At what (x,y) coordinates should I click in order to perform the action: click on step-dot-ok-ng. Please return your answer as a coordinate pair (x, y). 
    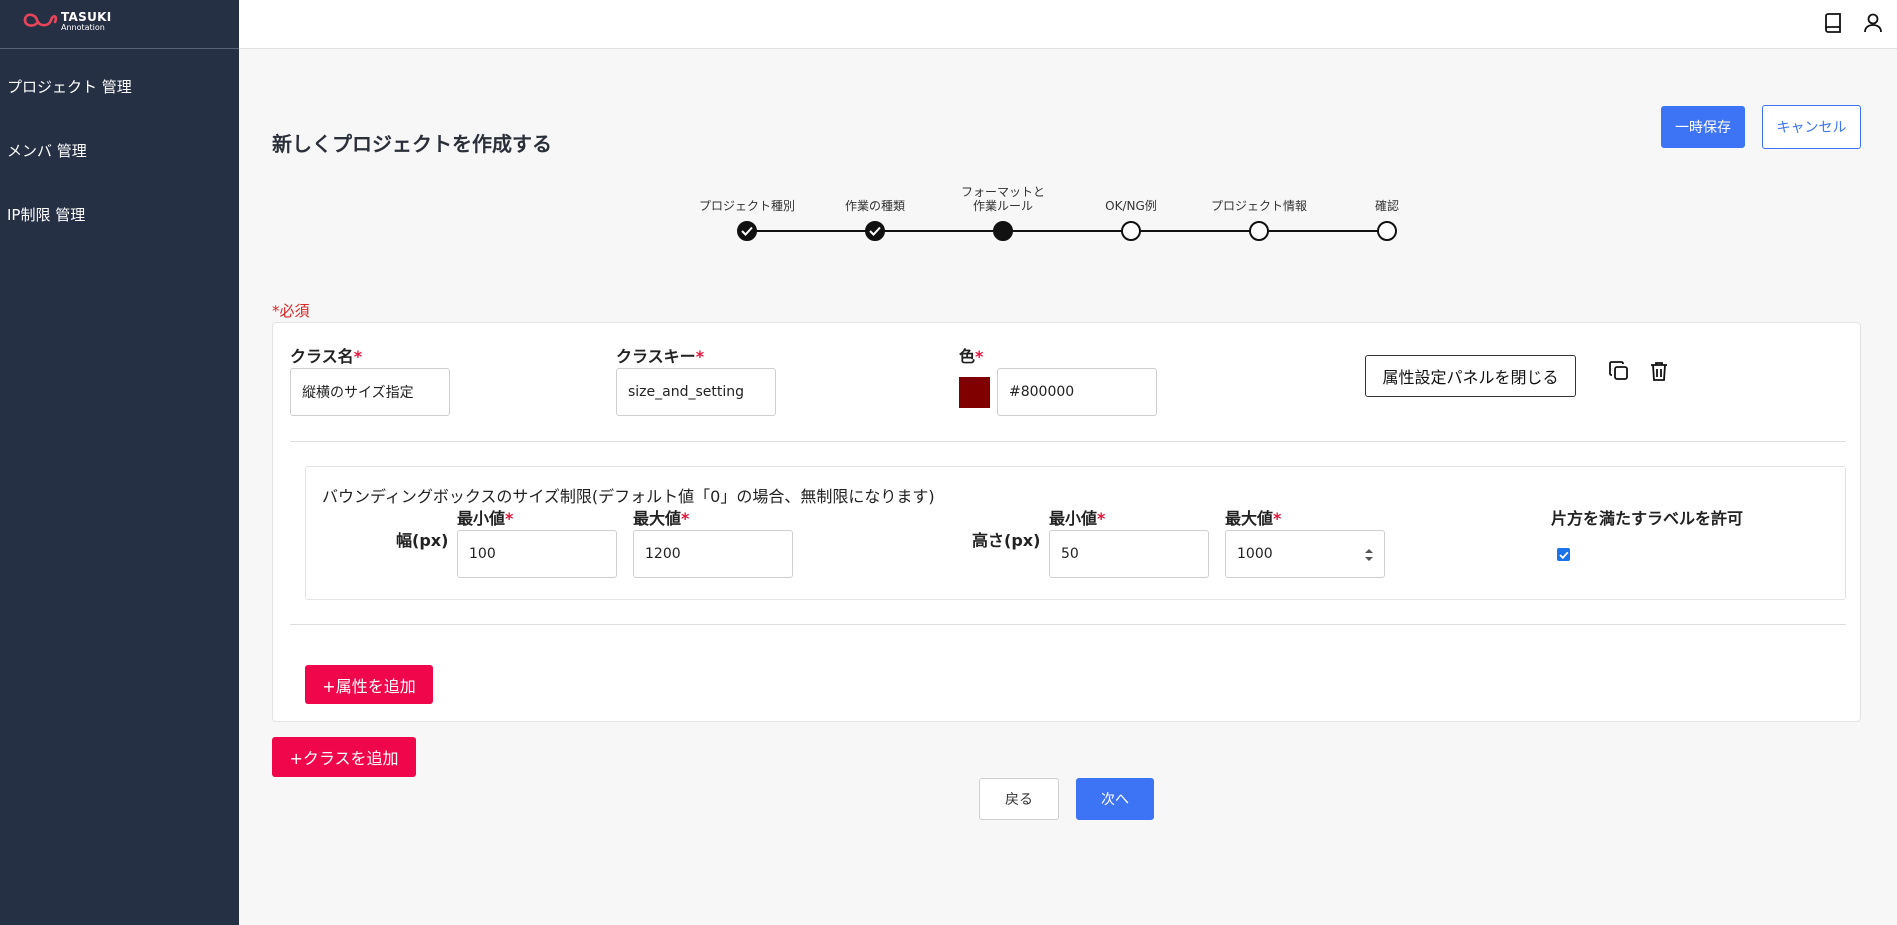
    Looking at the image, I should click on (1131, 231).